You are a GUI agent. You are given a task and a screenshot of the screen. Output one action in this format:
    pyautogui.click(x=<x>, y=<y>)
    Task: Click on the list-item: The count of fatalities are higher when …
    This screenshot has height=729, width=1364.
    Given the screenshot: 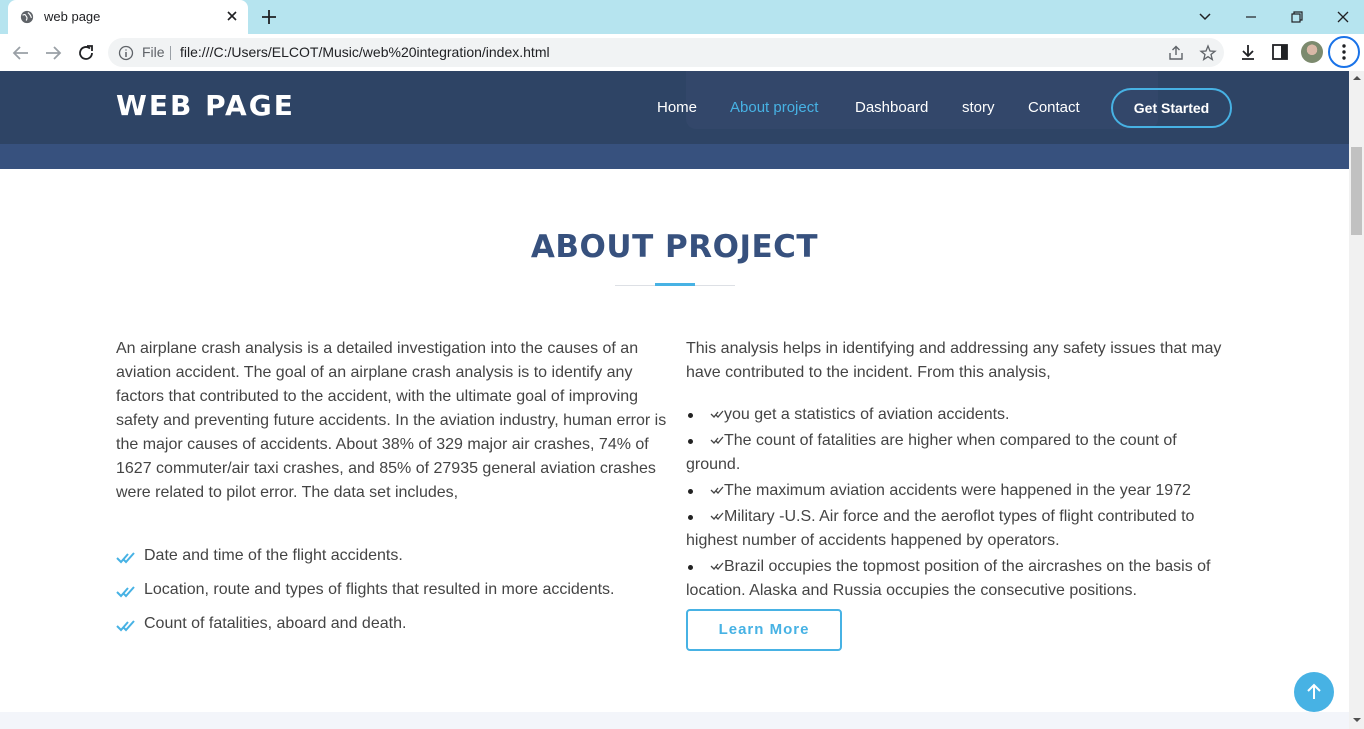 What is the action you would take?
    pyautogui.click(x=960, y=453)
    